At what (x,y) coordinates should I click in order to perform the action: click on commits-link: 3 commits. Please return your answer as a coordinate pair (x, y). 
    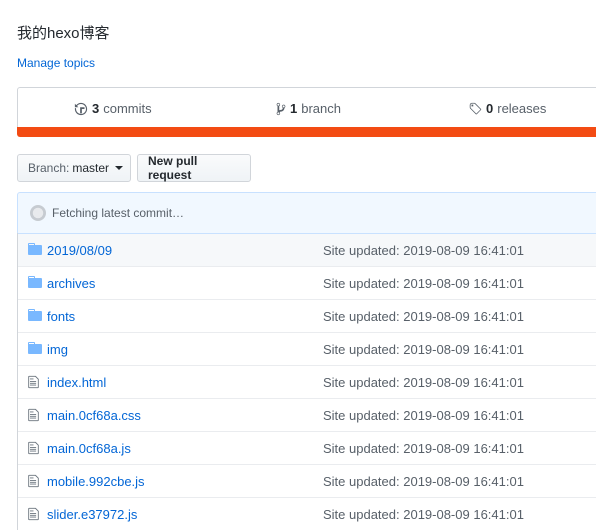
    Looking at the image, I should click on (113, 108).